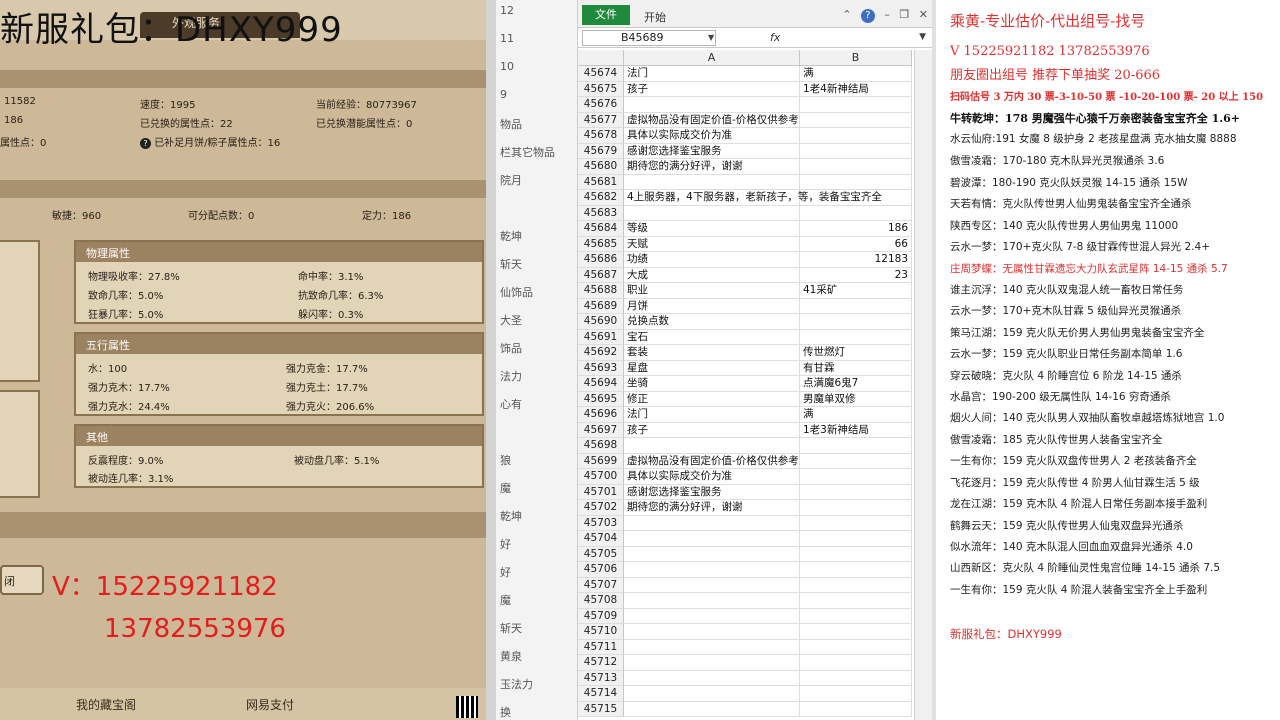  Describe the element at coordinates (601, 198) in the screenshot. I see `row-number: 45682` at that location.